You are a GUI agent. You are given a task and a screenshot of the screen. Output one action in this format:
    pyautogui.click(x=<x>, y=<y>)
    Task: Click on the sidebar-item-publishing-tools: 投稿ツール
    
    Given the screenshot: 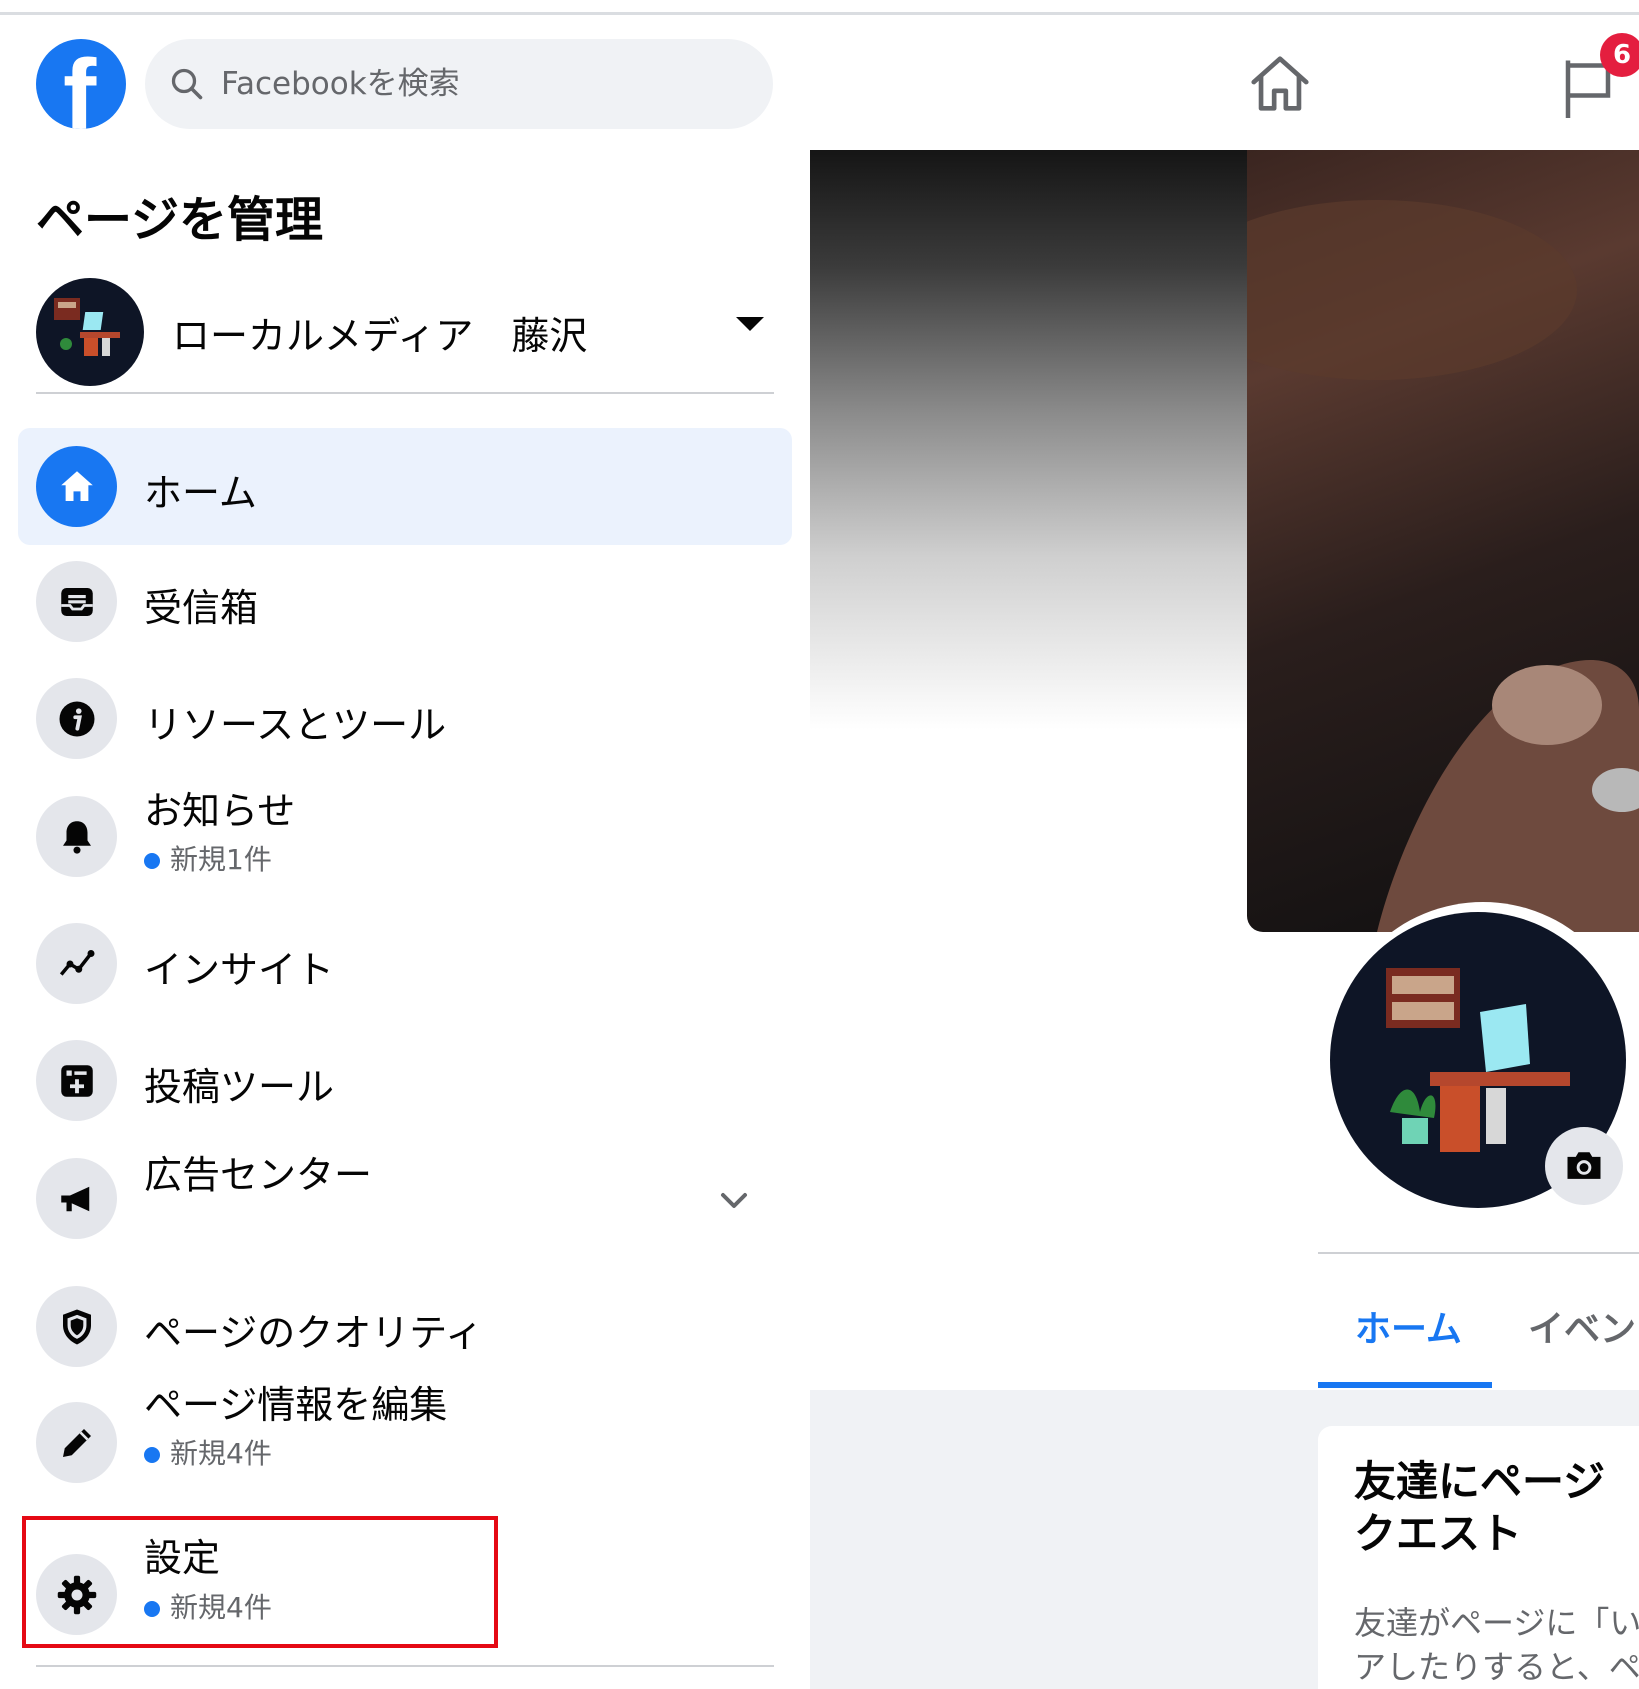 What is the action you would take?
    pyautogui.click(x=405, y=1080)
    